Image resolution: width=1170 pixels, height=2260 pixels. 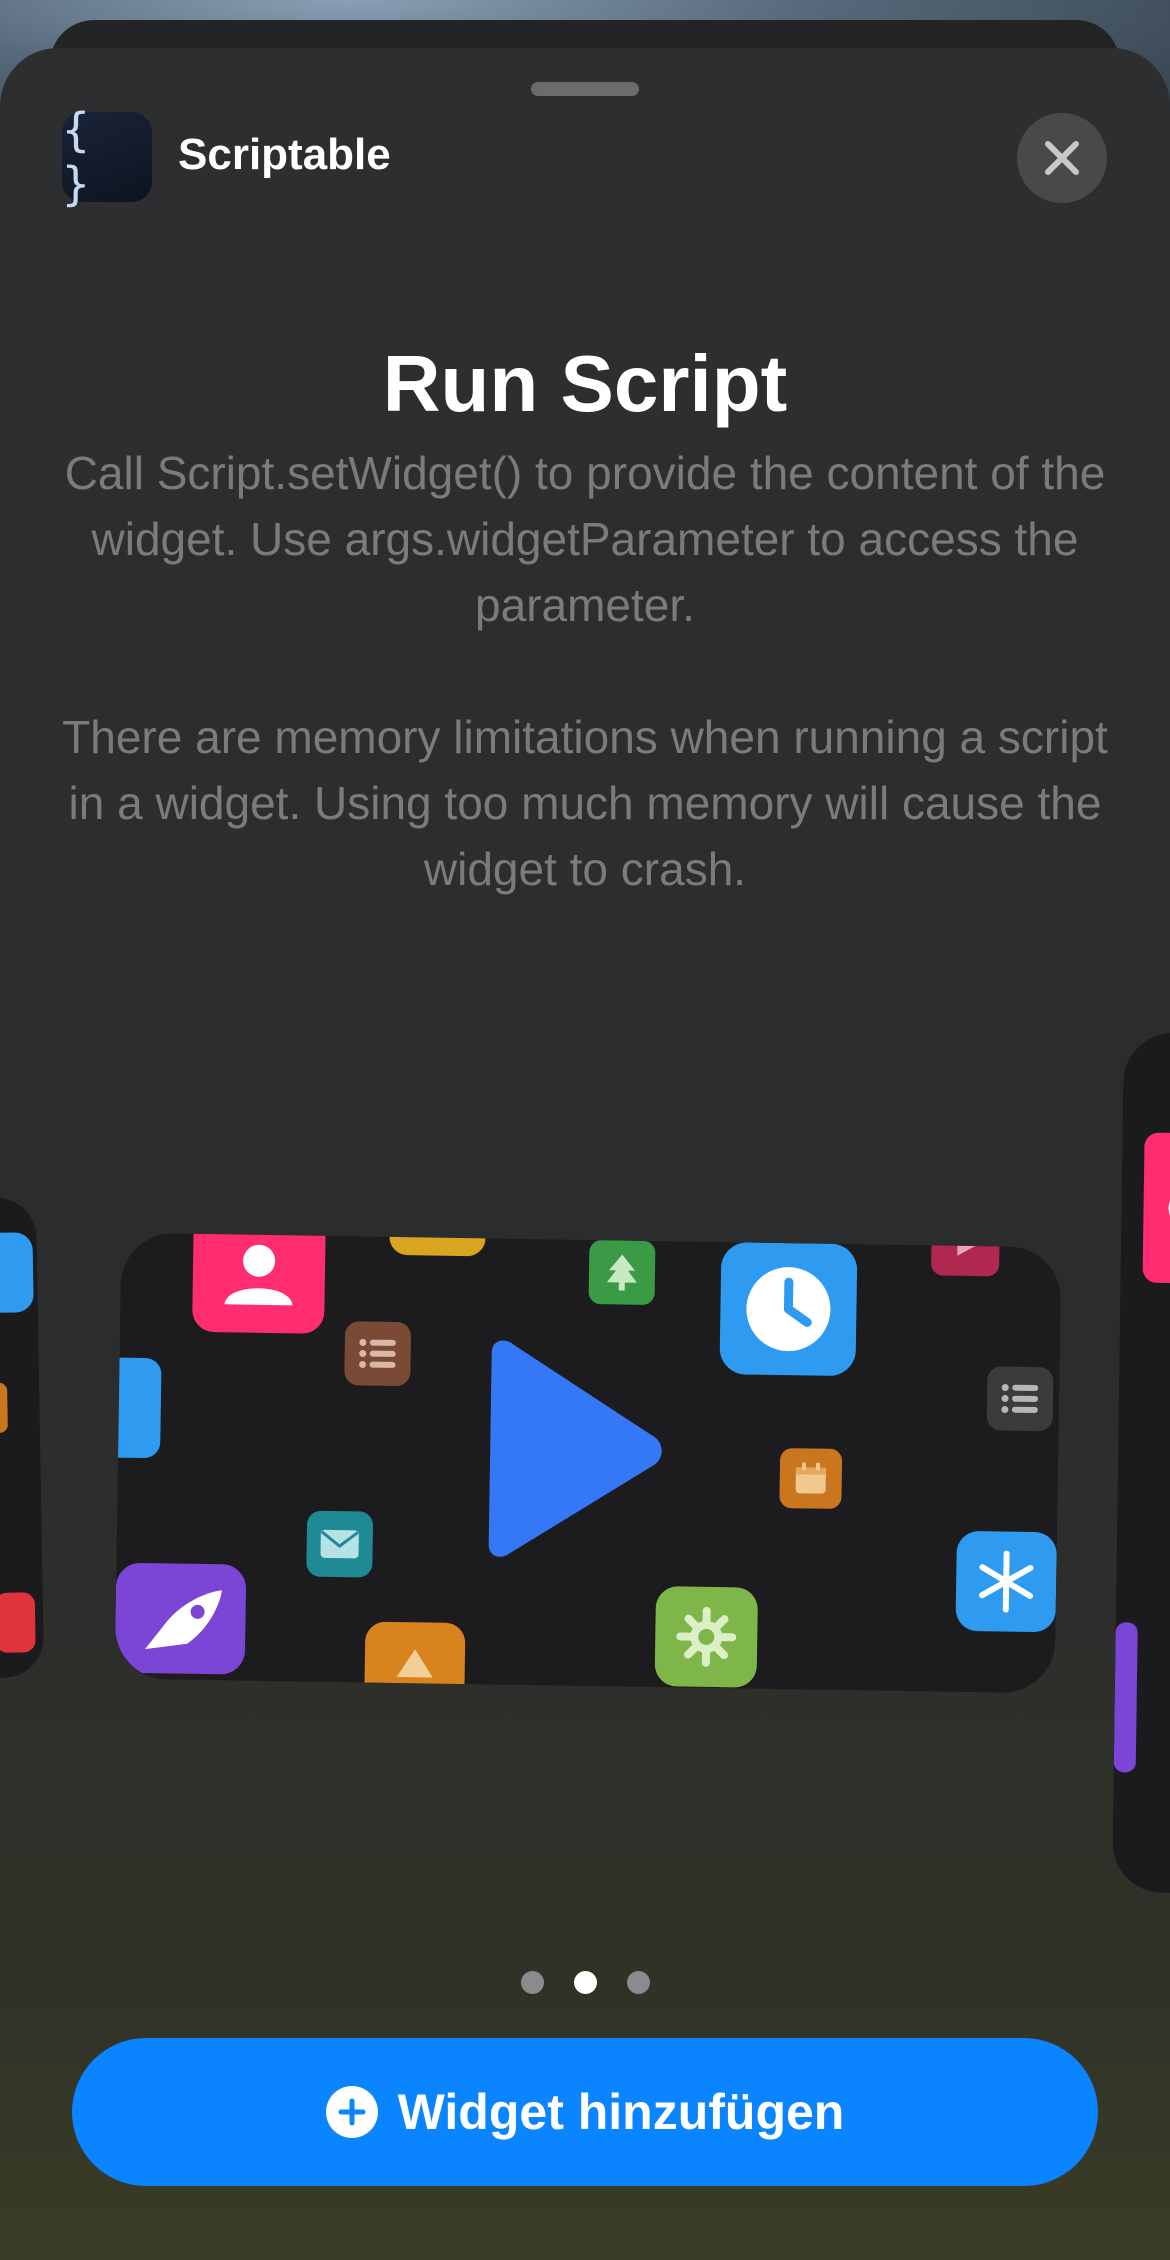 I want to click on close-button, so click(x=1062, y=158).